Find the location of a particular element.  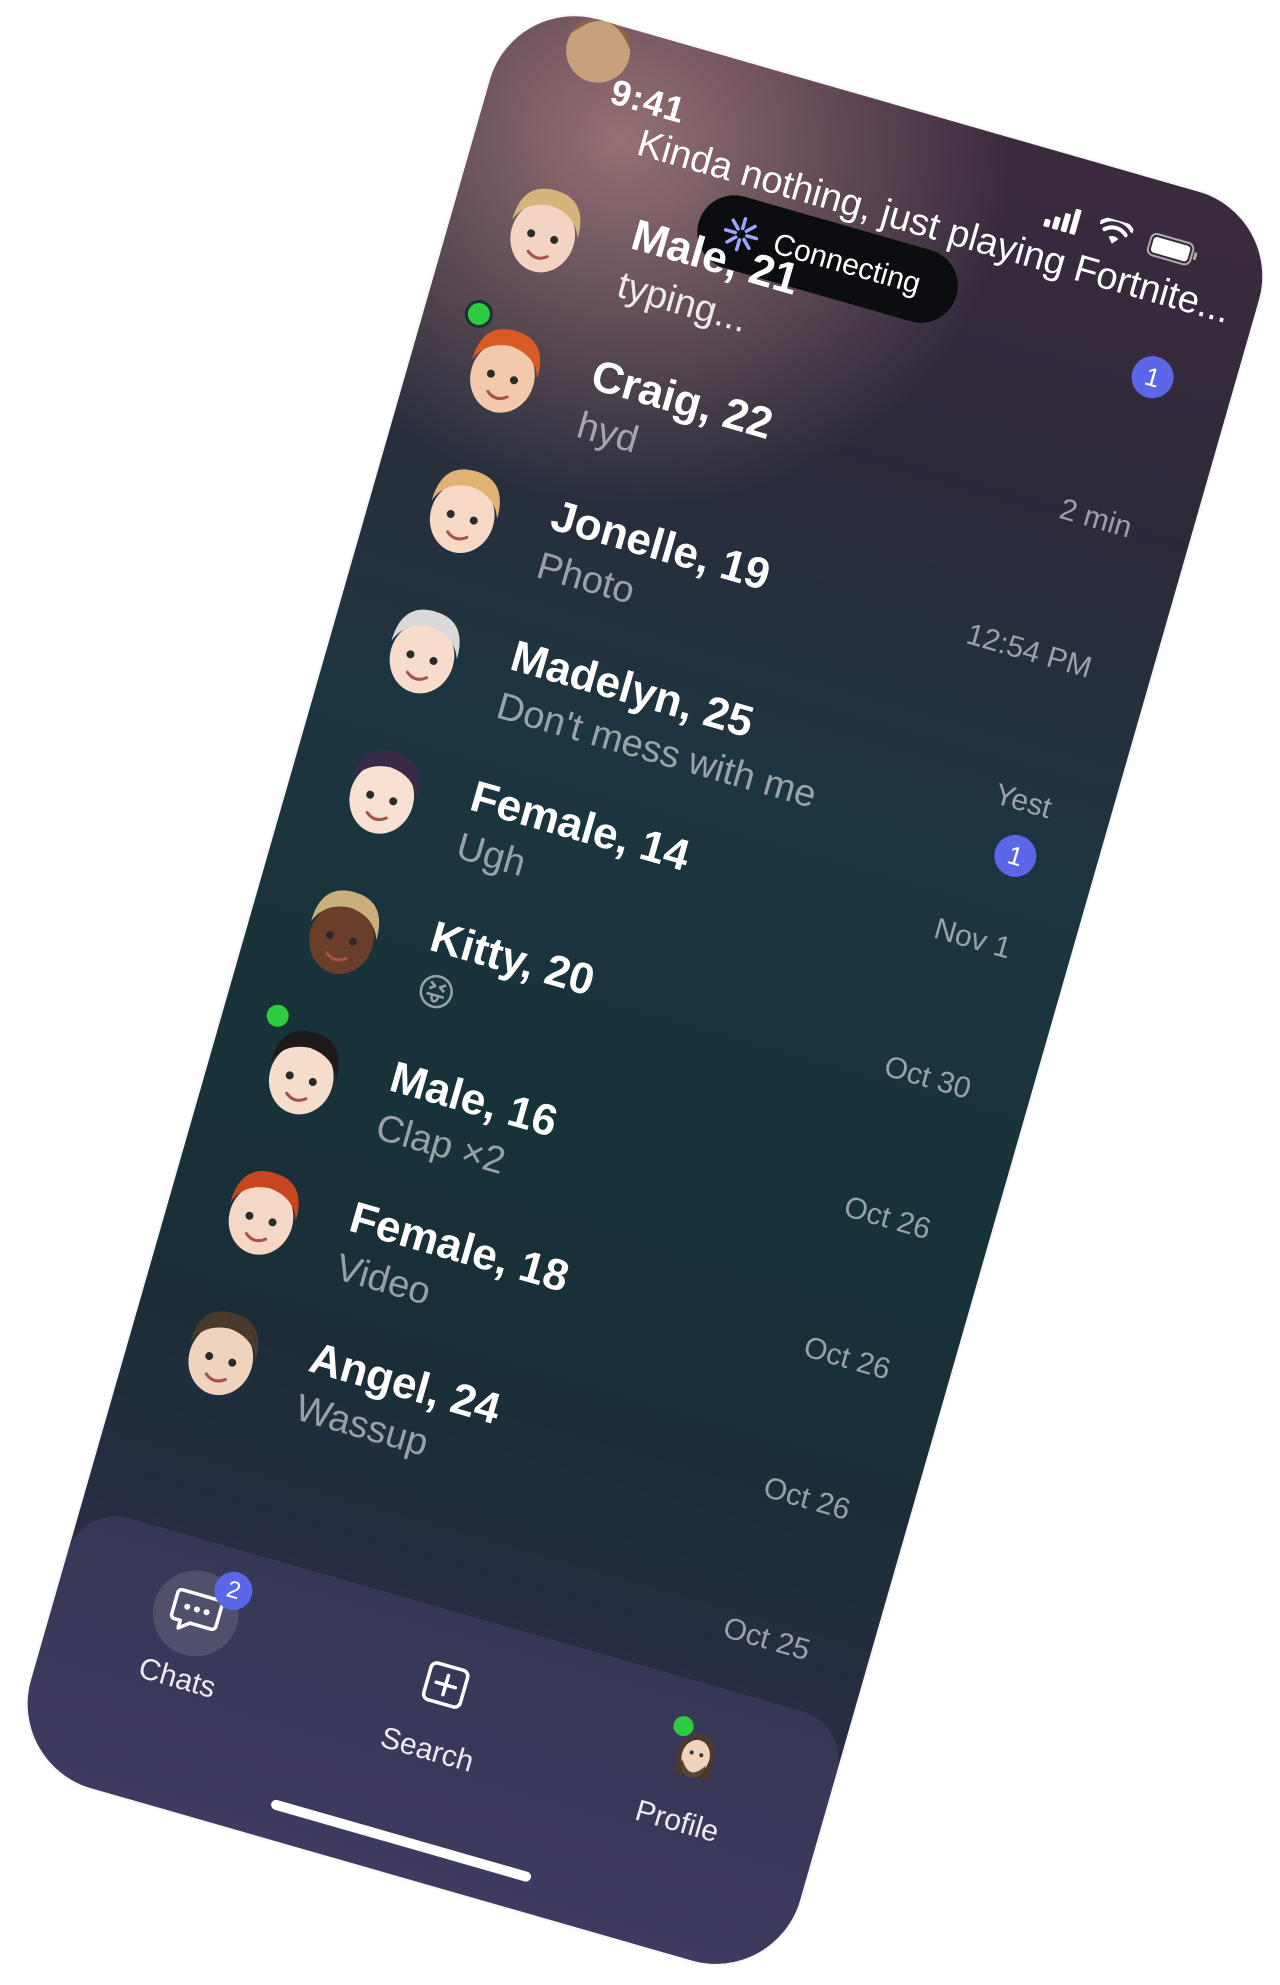

tab-search: Search is located at coordinates (440, 1705).